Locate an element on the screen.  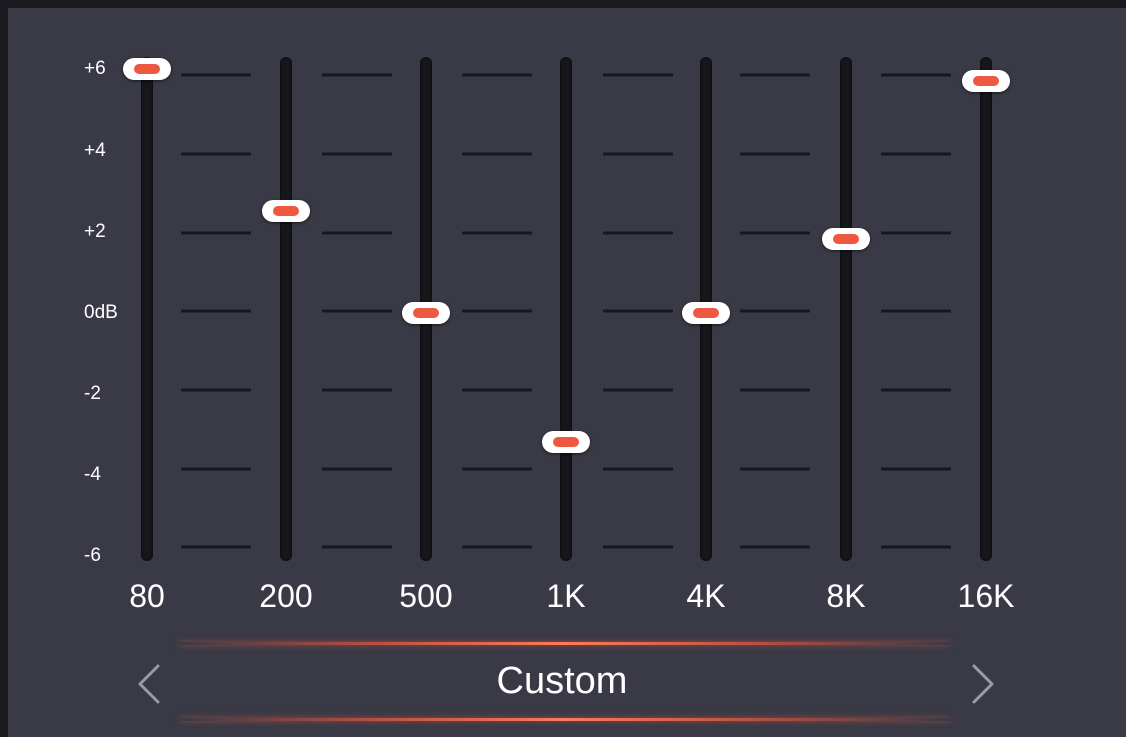
preset-divider-top is located at coordinates (565, 643).